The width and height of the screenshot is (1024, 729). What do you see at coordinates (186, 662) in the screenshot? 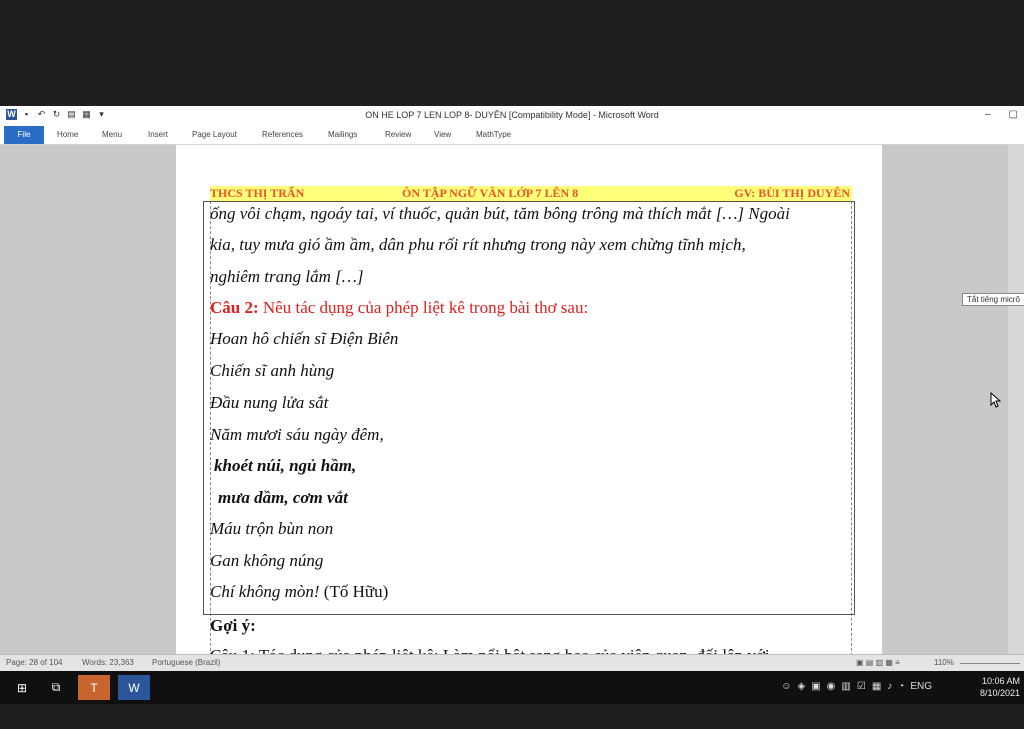
I see `language-indicator: Portuguese (Brazil)` at bounding box center [186, 662].